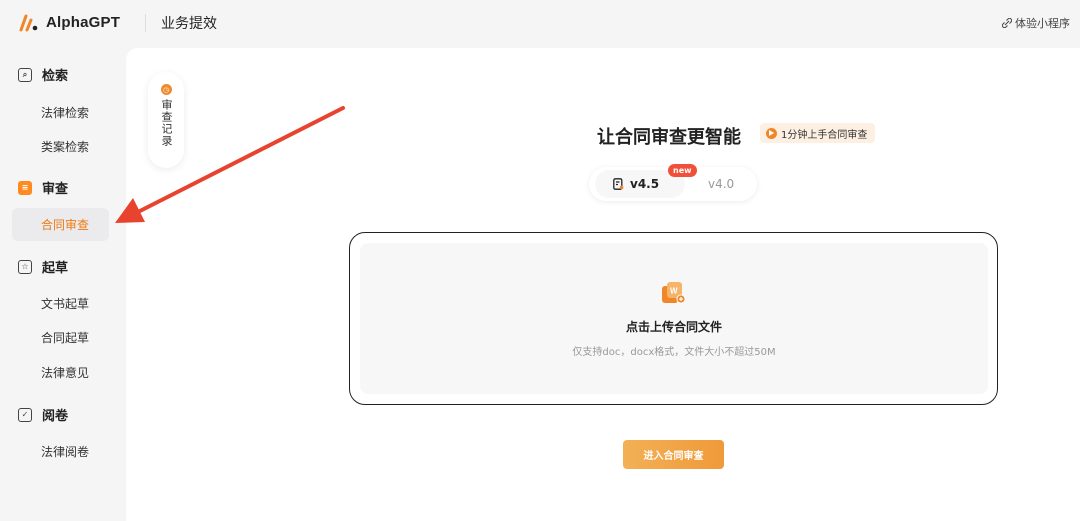 The width and height of the screenshot is (1080, 521). I want to click on sidebar-group-label: 起草, so click(55, 268).